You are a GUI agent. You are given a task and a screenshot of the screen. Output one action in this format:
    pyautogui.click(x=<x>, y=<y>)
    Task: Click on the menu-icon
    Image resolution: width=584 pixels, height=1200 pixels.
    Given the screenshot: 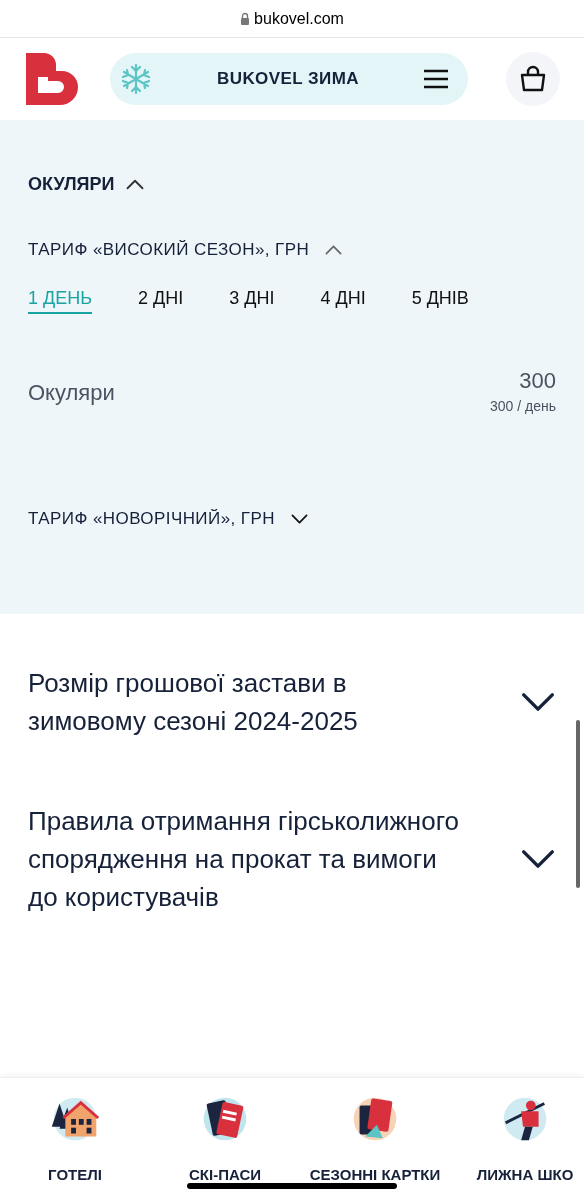 What is the action you would take?
    pyautogui.click(x=436, y=79)
    